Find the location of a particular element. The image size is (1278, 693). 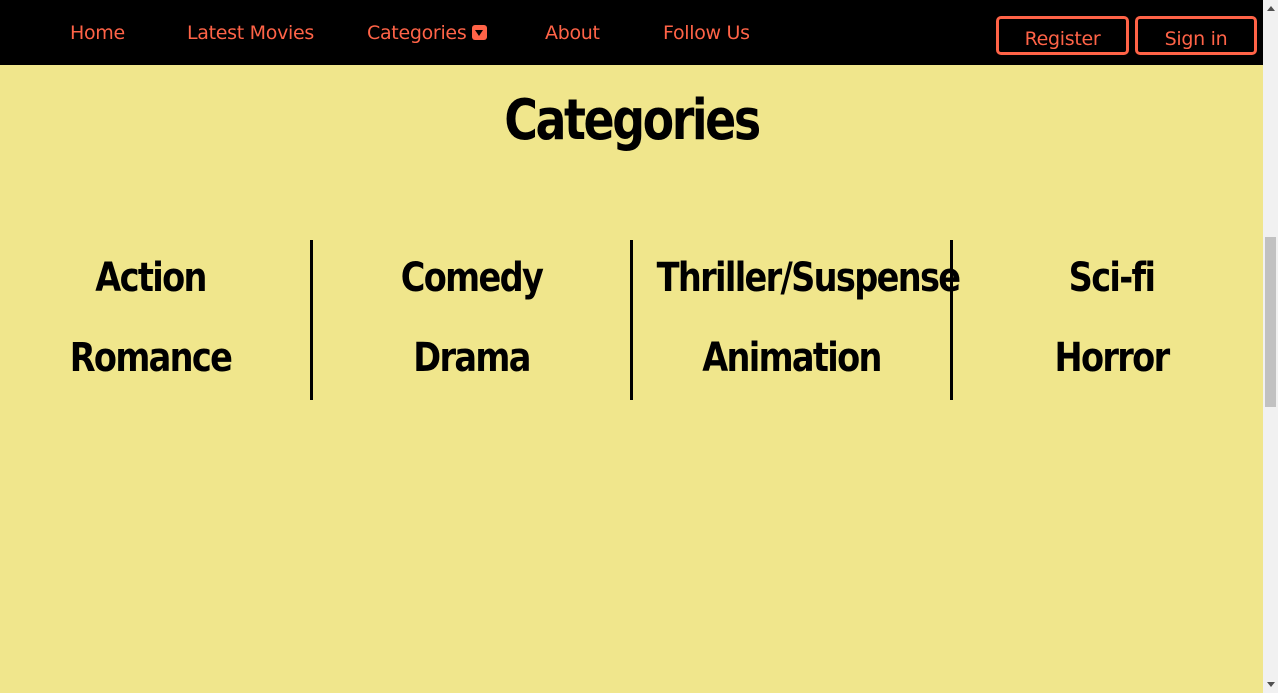

nav-link-categories: Categories is located at coordinates (427, 33).